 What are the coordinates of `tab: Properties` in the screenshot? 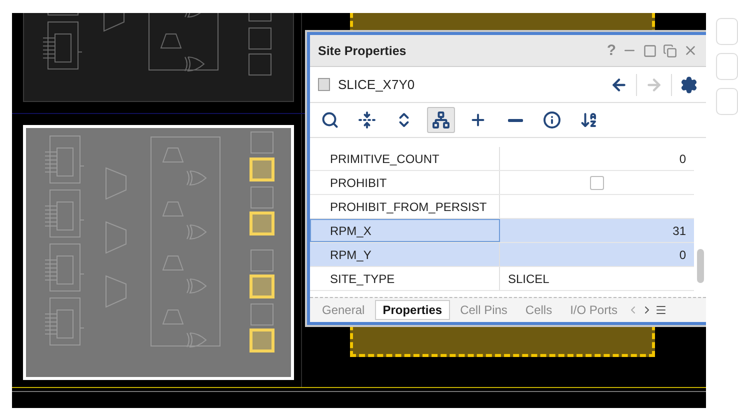 It's located at (412, 310).